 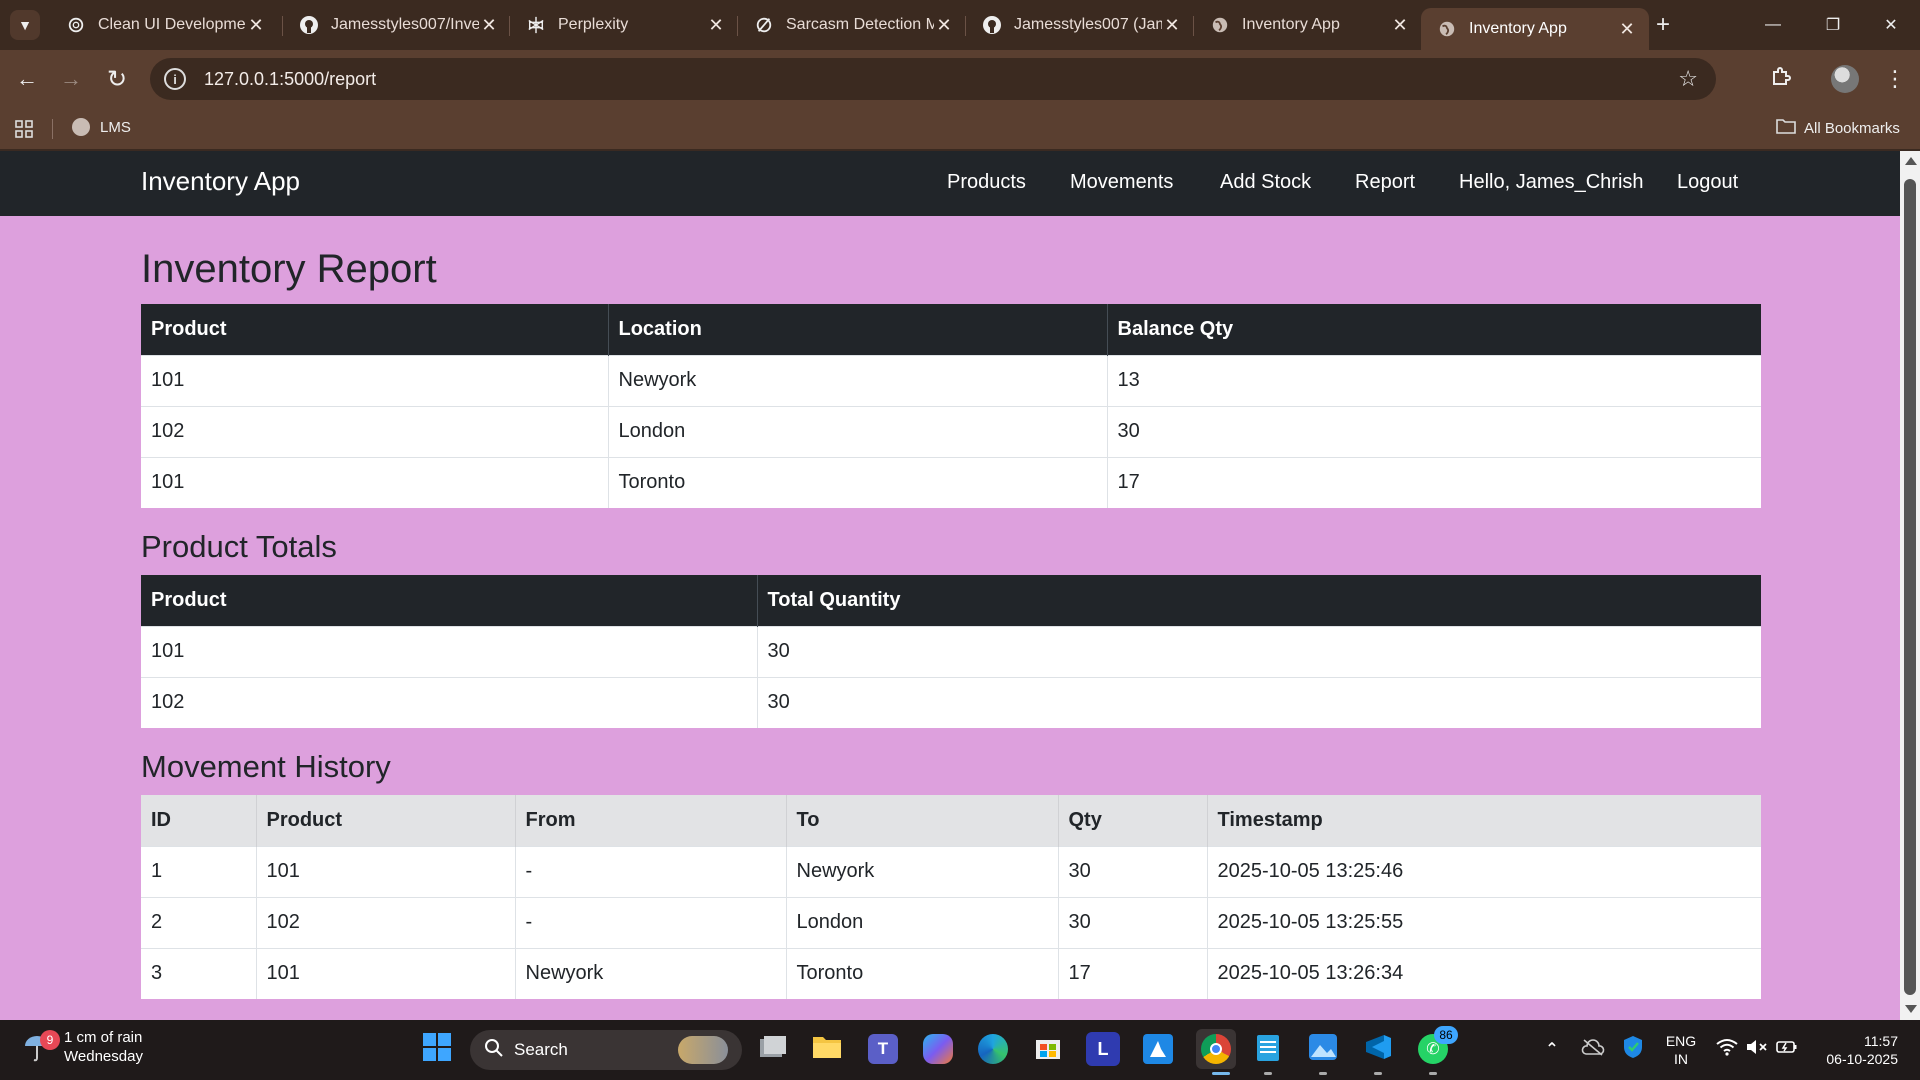 What do you see at coordinates (175, 79) in the screenshot?
I see `site-info-icon: i` at bounding box center [175, 79].